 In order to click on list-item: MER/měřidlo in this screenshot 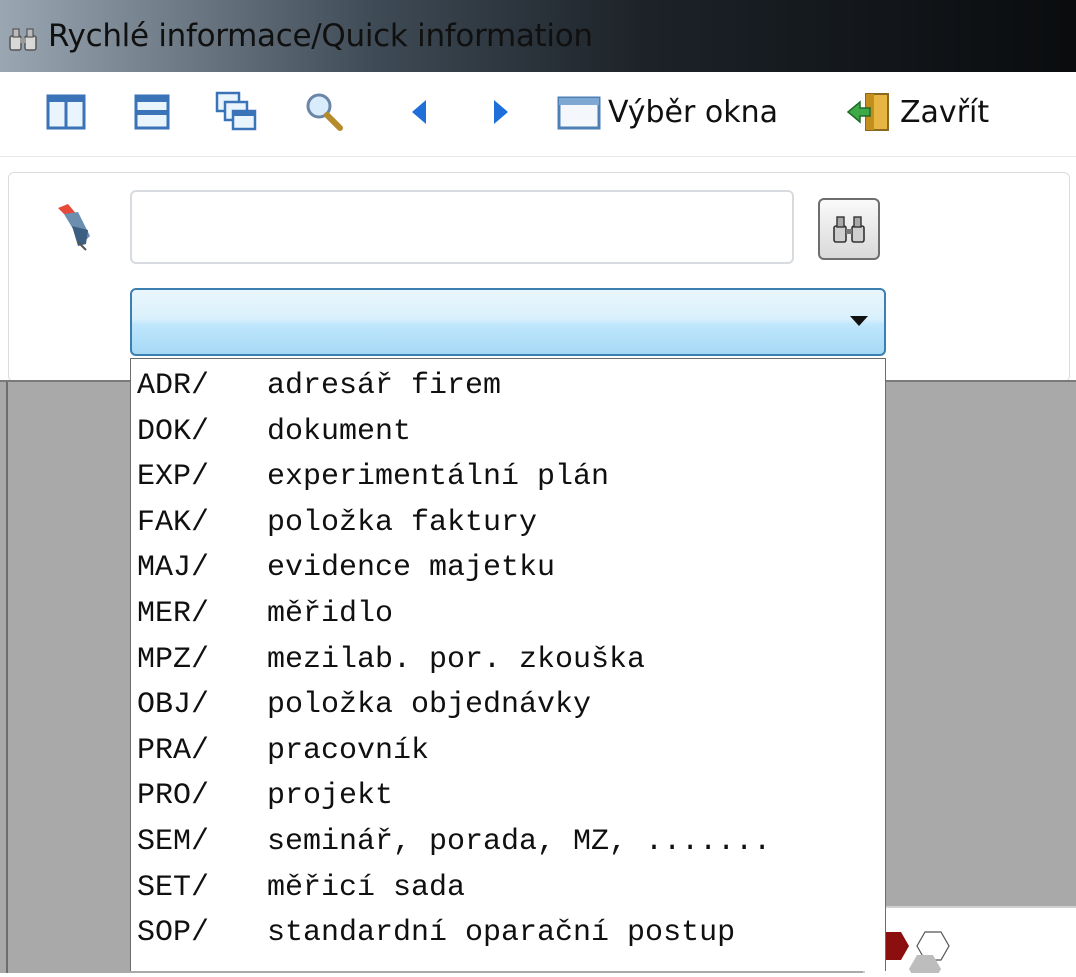, I will do `click(265, 614)`.